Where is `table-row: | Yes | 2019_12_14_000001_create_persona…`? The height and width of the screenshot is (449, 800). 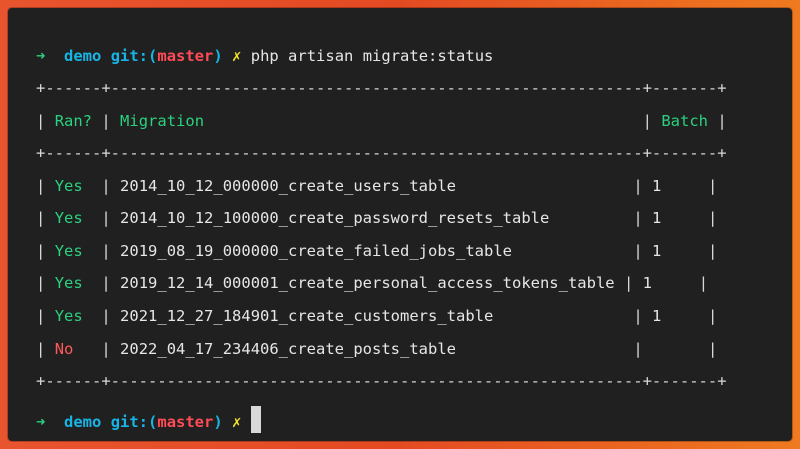 table-row: | Yes | 2019_12_14_000001_create_persona… is located at coordinates (372, 283).